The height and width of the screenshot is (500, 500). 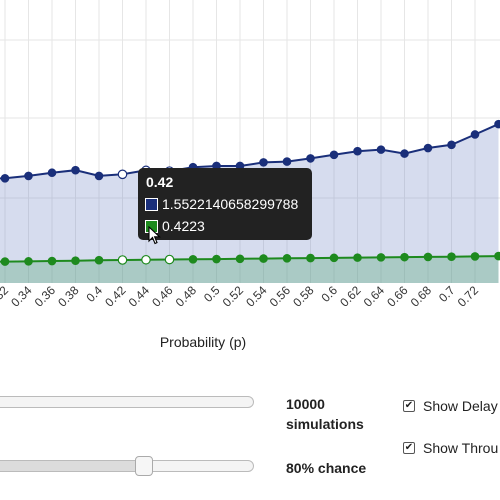 What do you see at coordinates (183, 226) in the screenshot?
I see `tooltip-series2-value: 0.4223` at bounding box center [183, 226].